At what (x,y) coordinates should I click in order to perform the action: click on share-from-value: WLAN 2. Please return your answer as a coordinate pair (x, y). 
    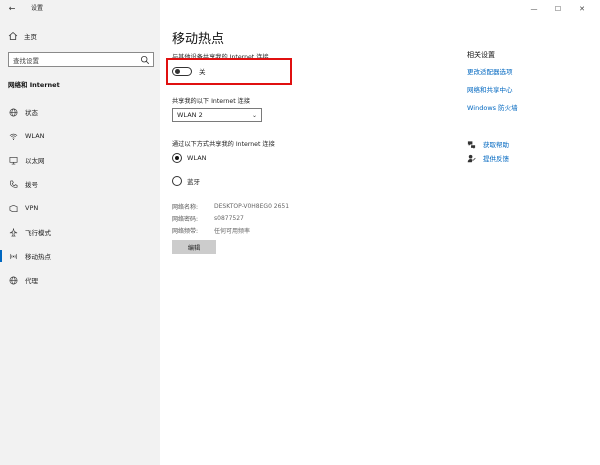
    Looking at the image, I should click on (190, 115).